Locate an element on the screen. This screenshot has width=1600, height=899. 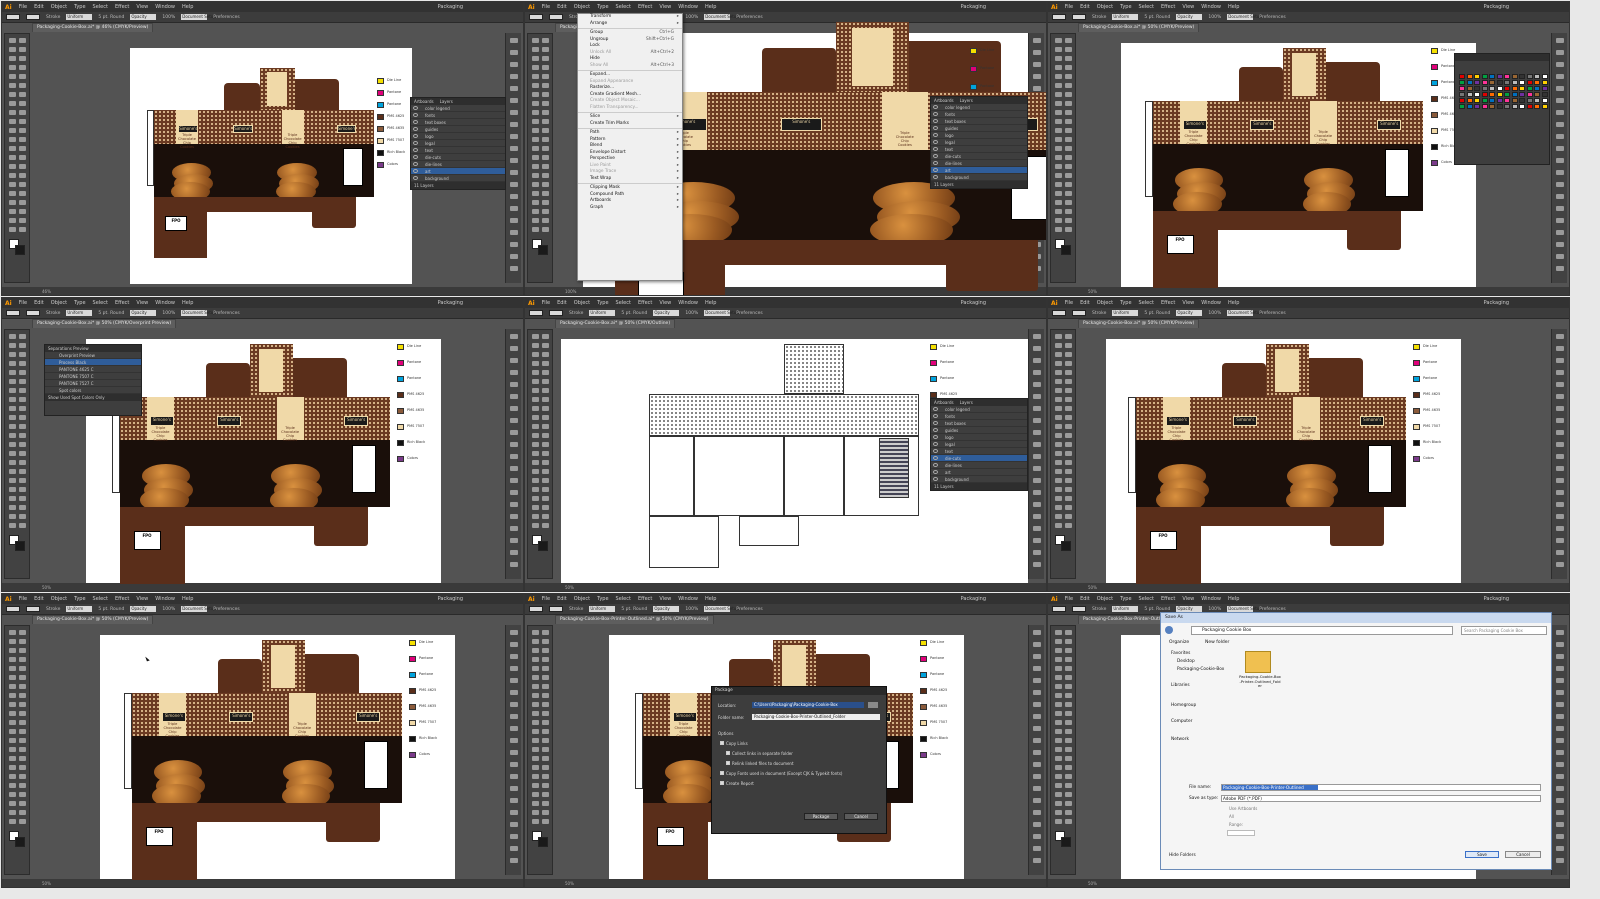
zoom-level: 50% is located at coordinates (569, 883).